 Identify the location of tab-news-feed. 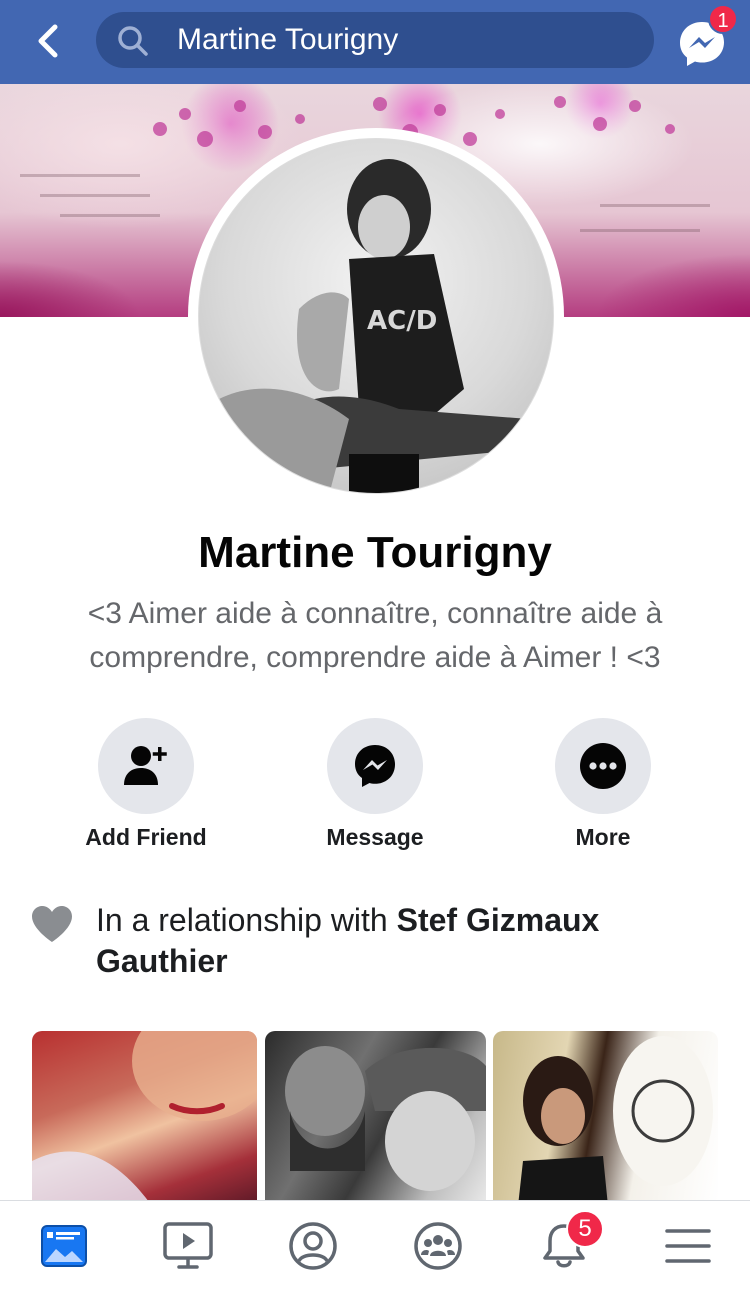
(64, 1246).